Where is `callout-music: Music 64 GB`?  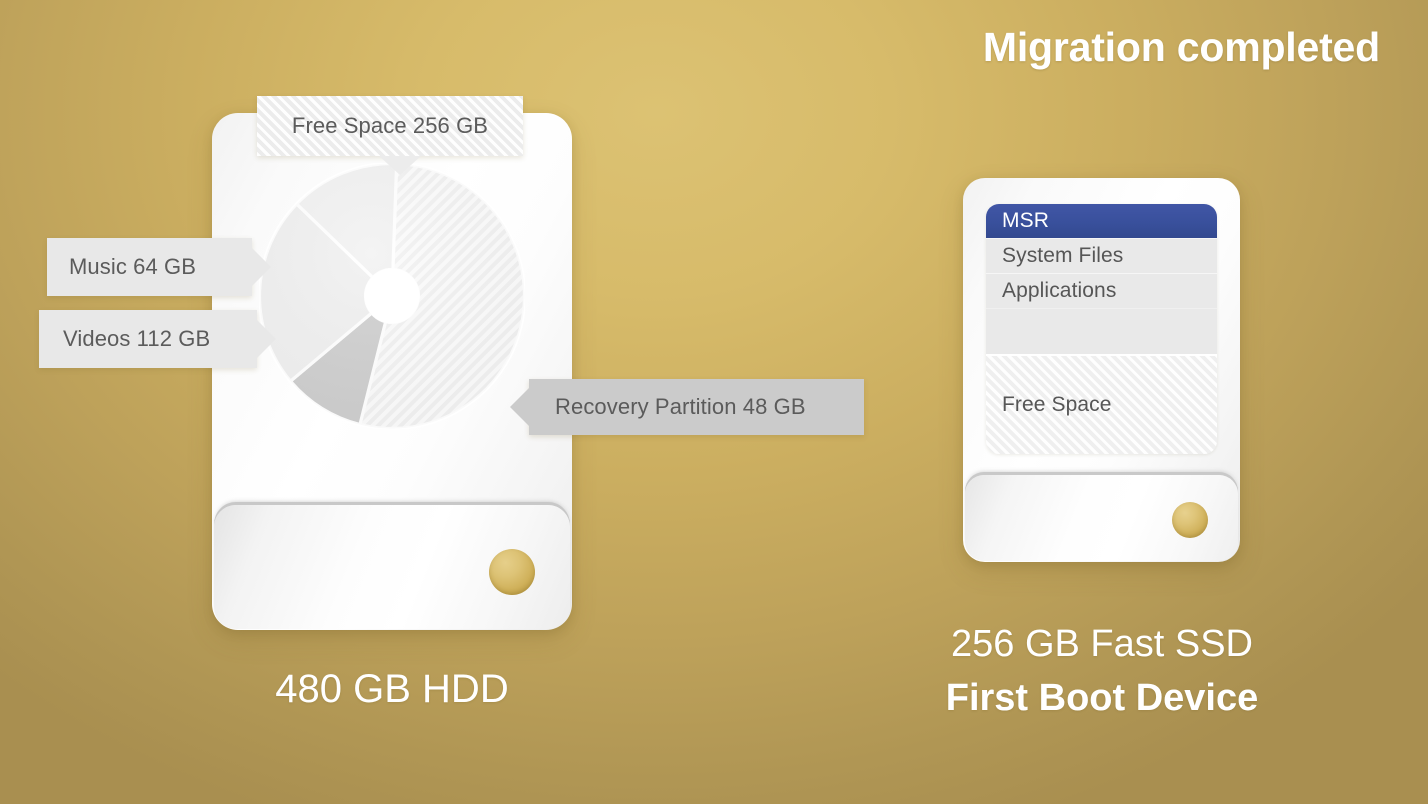 callout-music: Music 64 GB is located at coordinates (159, 267).